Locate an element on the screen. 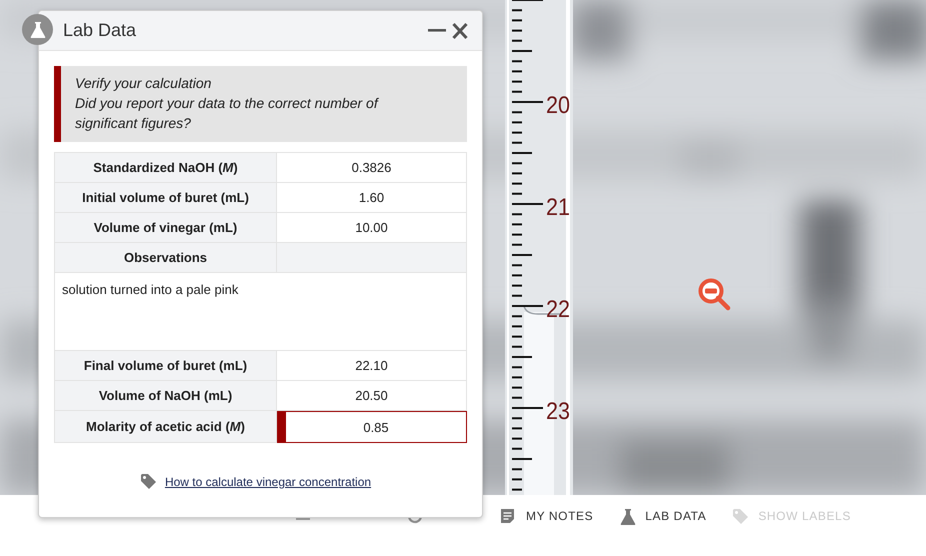 The width and height of the screenshot is (926, 556). answer-field: 0.85 is located at coordinates (372, 427).